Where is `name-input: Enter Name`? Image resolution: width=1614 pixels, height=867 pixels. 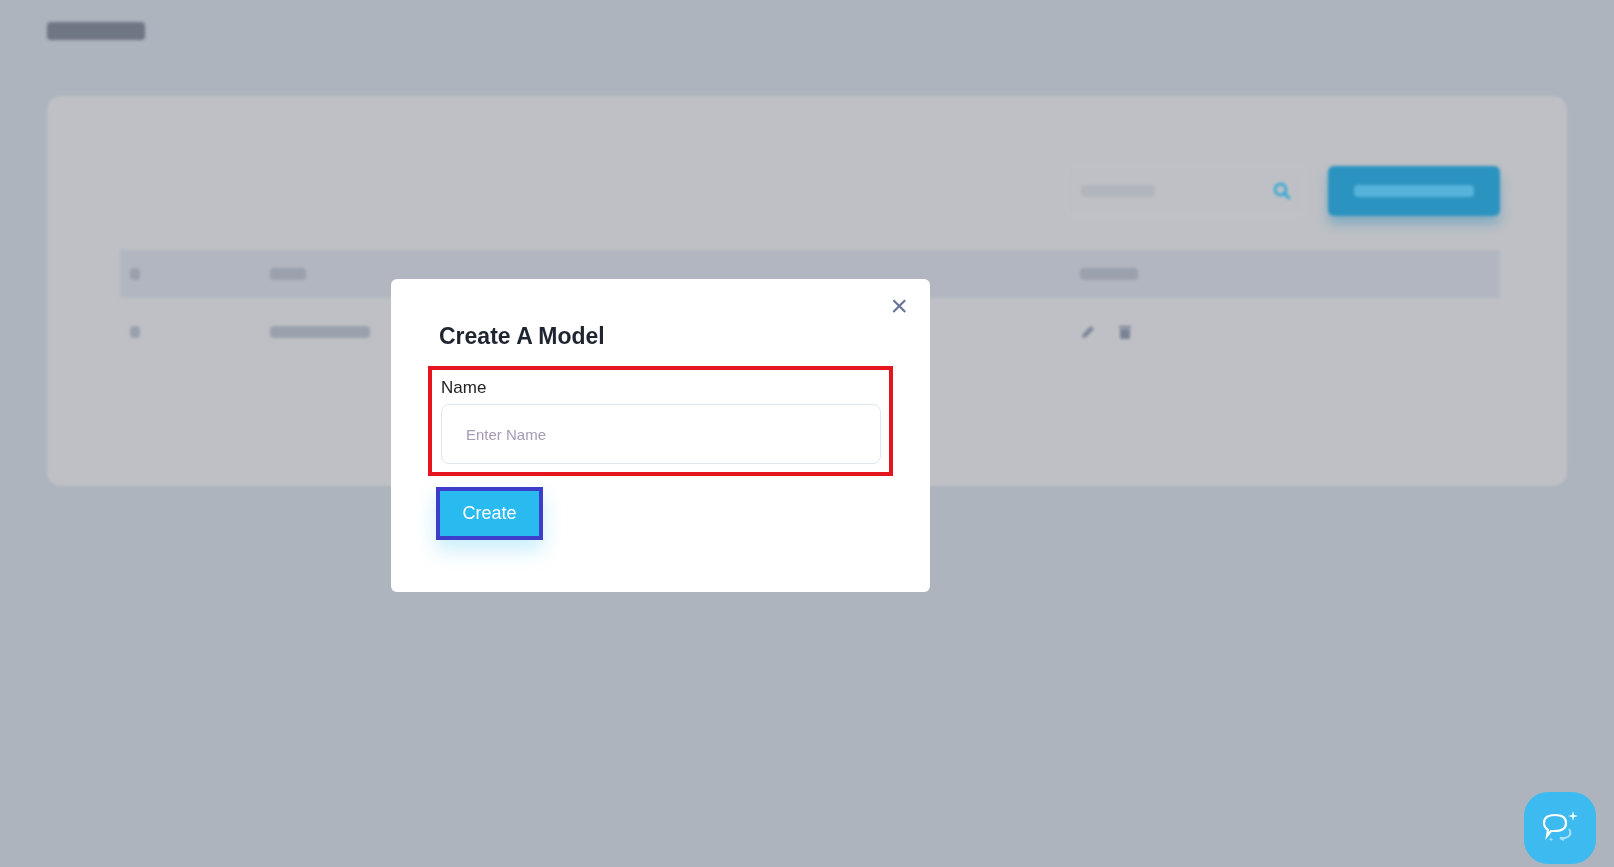
name-input: Enter Name is located at coordinates (661, 434).